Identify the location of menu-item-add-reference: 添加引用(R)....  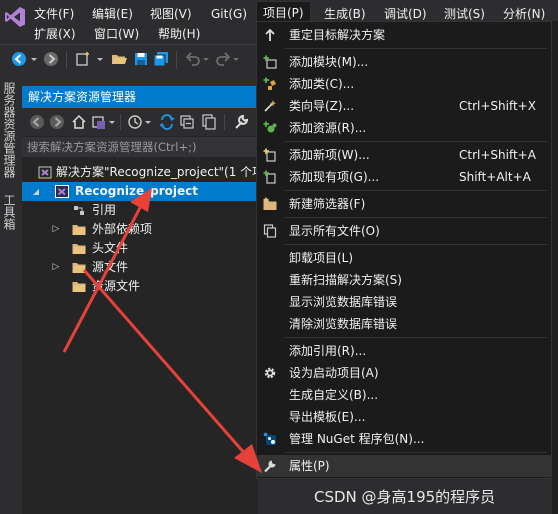
(404, 351).